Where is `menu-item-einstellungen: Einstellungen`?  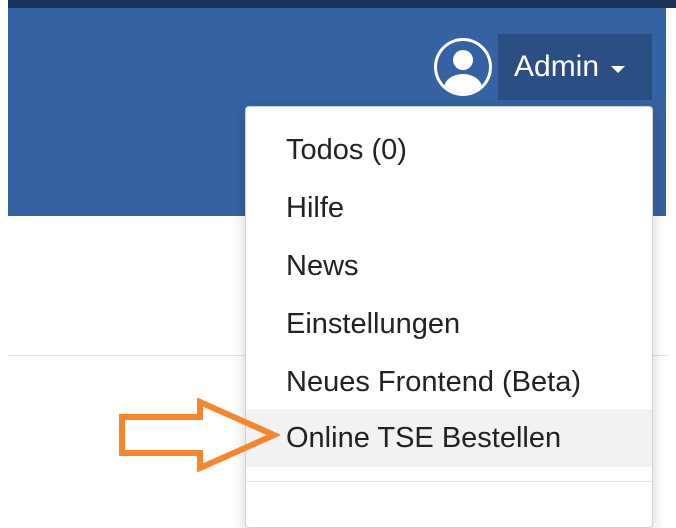
menu-item-einstellungen: Einstellungen is located at coordinates (449, 324).